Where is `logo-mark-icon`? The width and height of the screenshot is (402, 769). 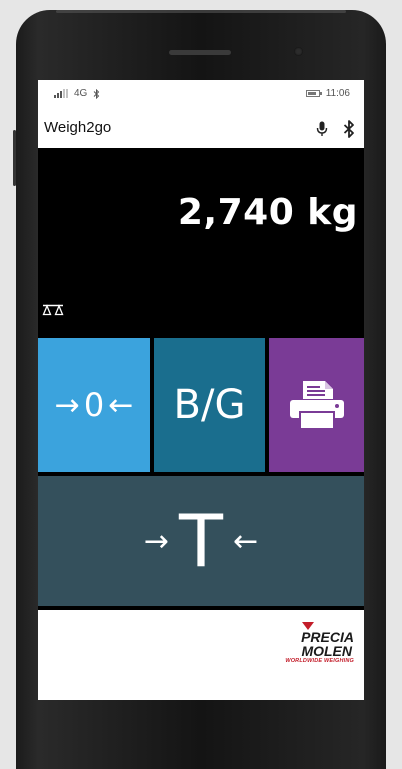 logo-mark-icon is located at coordinates (308, 626).